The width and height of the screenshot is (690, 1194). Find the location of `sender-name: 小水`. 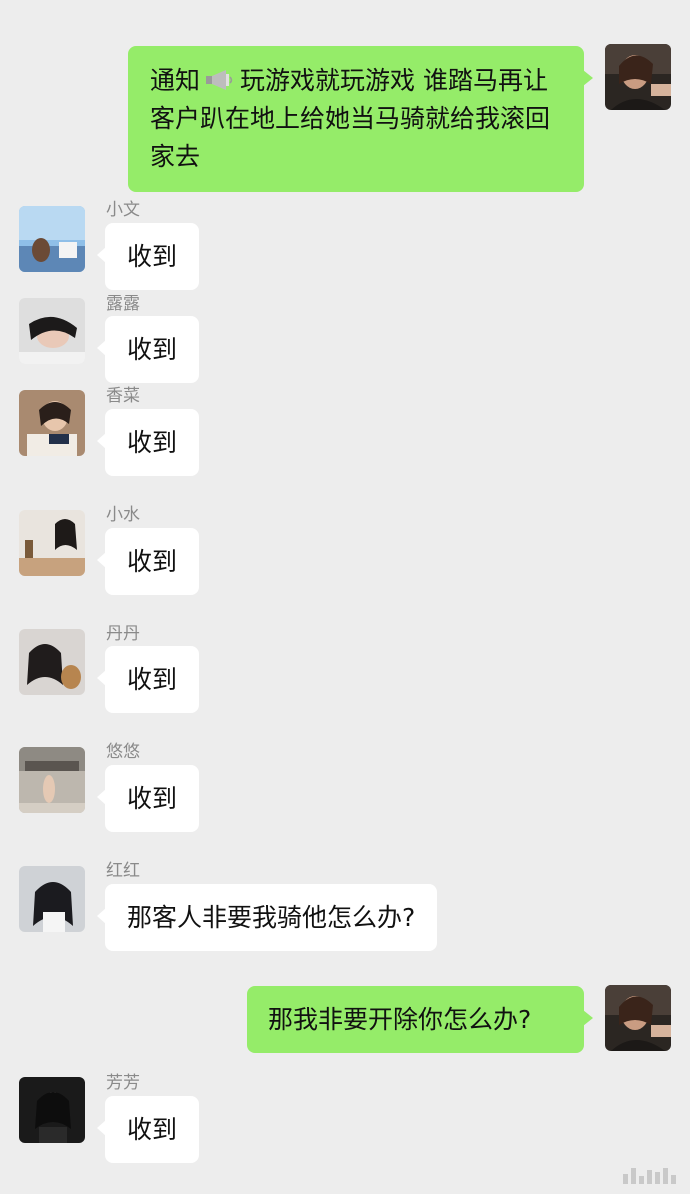

sender-name: 小水 is located at coordinates (123, 515).